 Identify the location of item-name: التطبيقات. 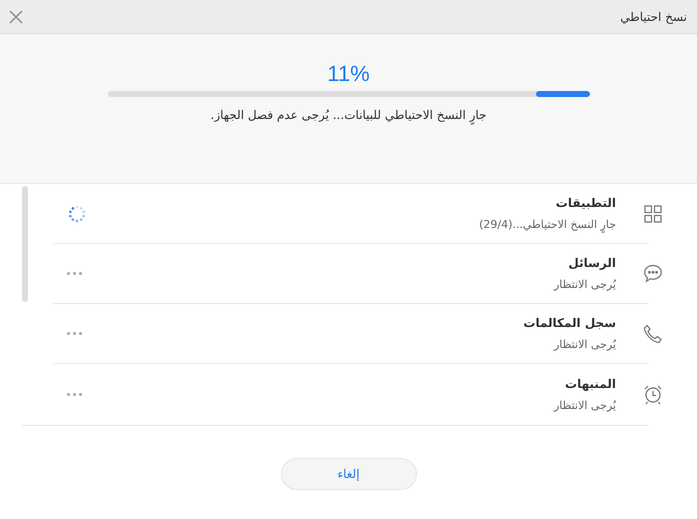
(585, 203).